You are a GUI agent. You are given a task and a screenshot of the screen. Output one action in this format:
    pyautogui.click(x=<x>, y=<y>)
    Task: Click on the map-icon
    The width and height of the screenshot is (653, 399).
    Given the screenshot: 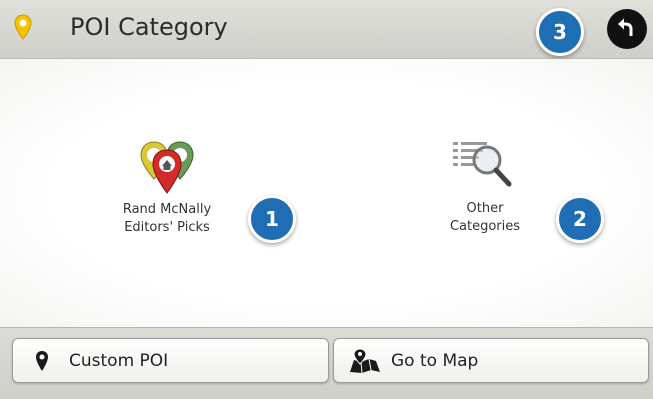 What is the action you would take?
    pyautogui.click(x=365, y=361)
    